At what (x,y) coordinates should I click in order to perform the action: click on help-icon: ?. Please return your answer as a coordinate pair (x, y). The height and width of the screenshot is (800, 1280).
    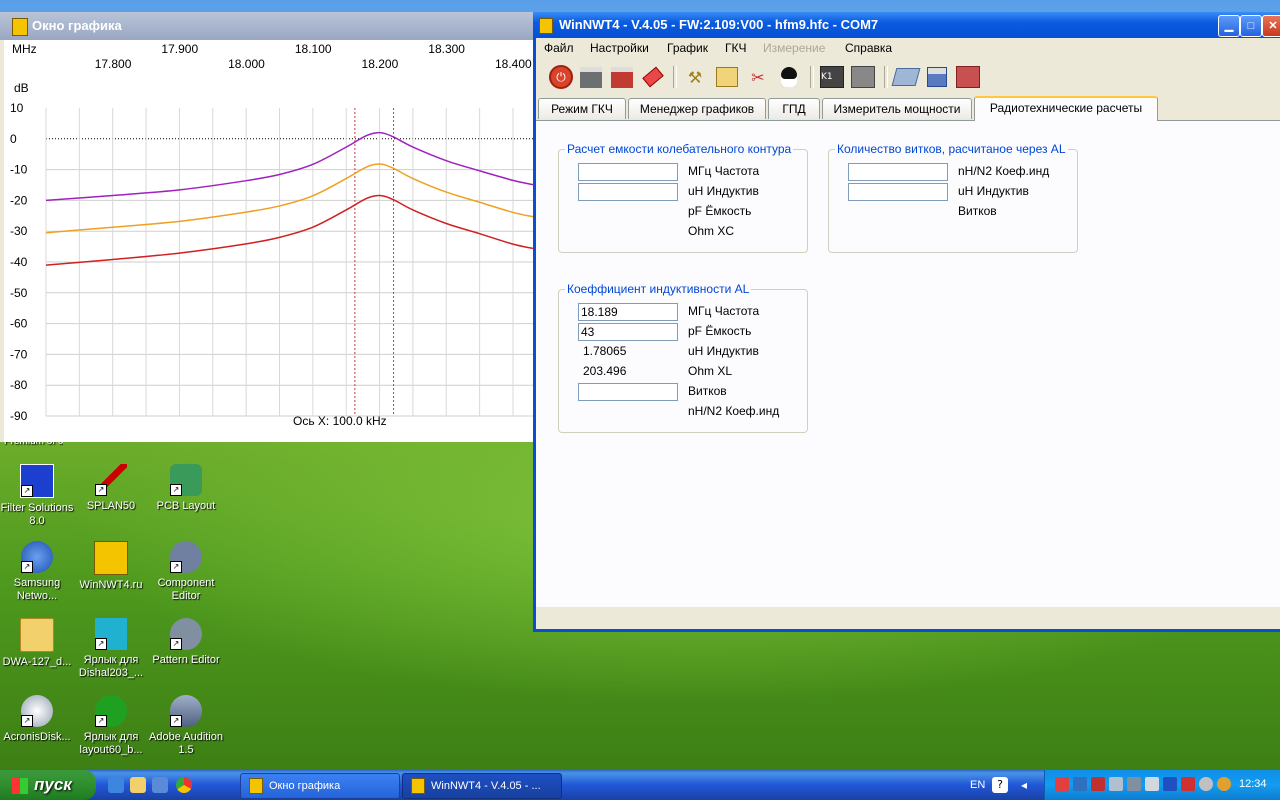
    Looking at the image, I should click on (1000, 785).